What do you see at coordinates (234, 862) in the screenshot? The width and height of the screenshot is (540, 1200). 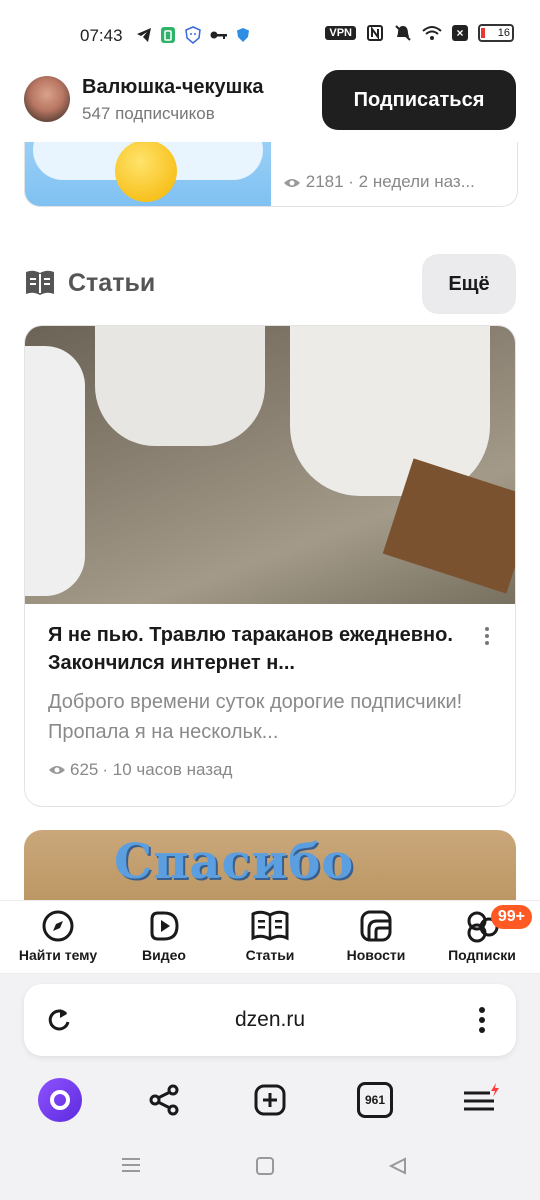 I see `next-card-image-text: Спасибо` at bounding box center [234, 862].